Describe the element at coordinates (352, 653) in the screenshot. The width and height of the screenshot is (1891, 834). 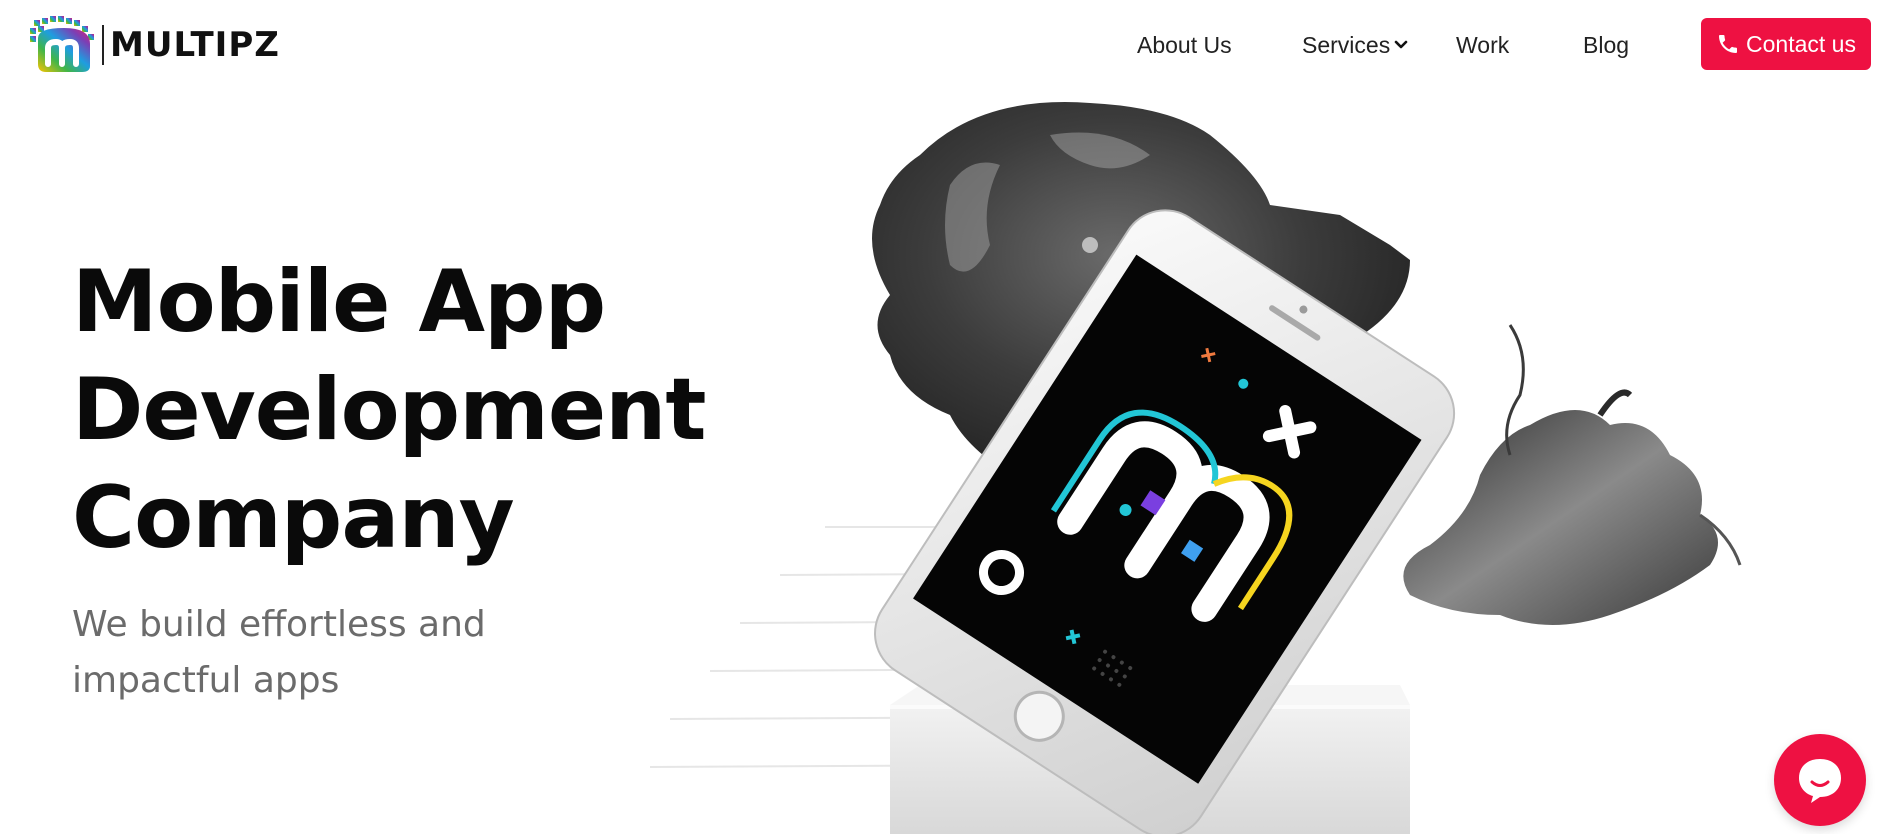
I see `hero-subtitle: We build effortless and impactful apps` at that location.